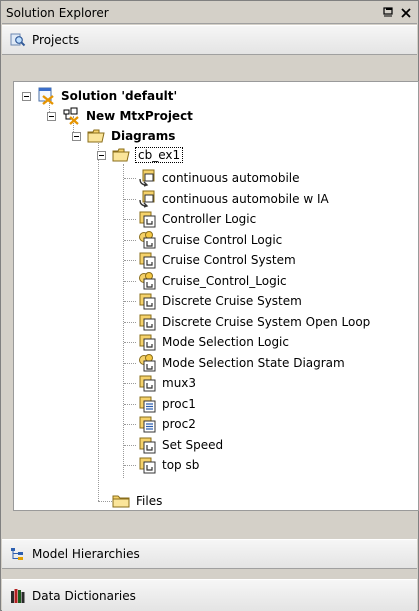 Image resolution: width=419 pixels, height=611 pixels. What do you see at coordinates (143, 136) in the screenshot?
I see `diagrams-label: Diagrams` at bounding box center [143, 136].